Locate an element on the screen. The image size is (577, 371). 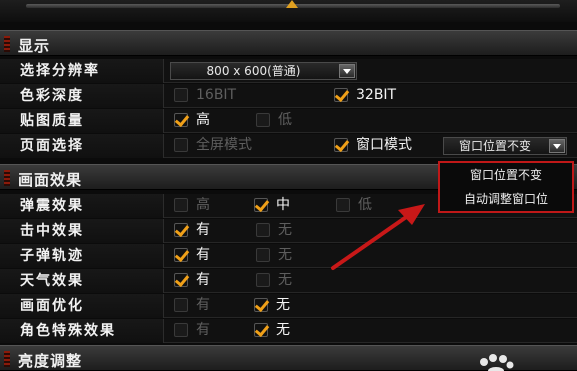
dropdown-item-keep-position: 窗口位置不变 is located at coordinates (506, 175).